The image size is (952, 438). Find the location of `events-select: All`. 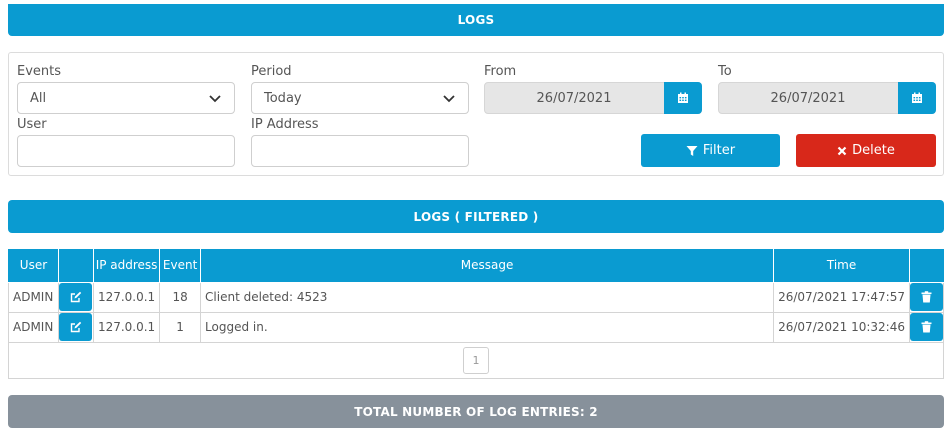

events-select: All is located at coordinates (126, 98).